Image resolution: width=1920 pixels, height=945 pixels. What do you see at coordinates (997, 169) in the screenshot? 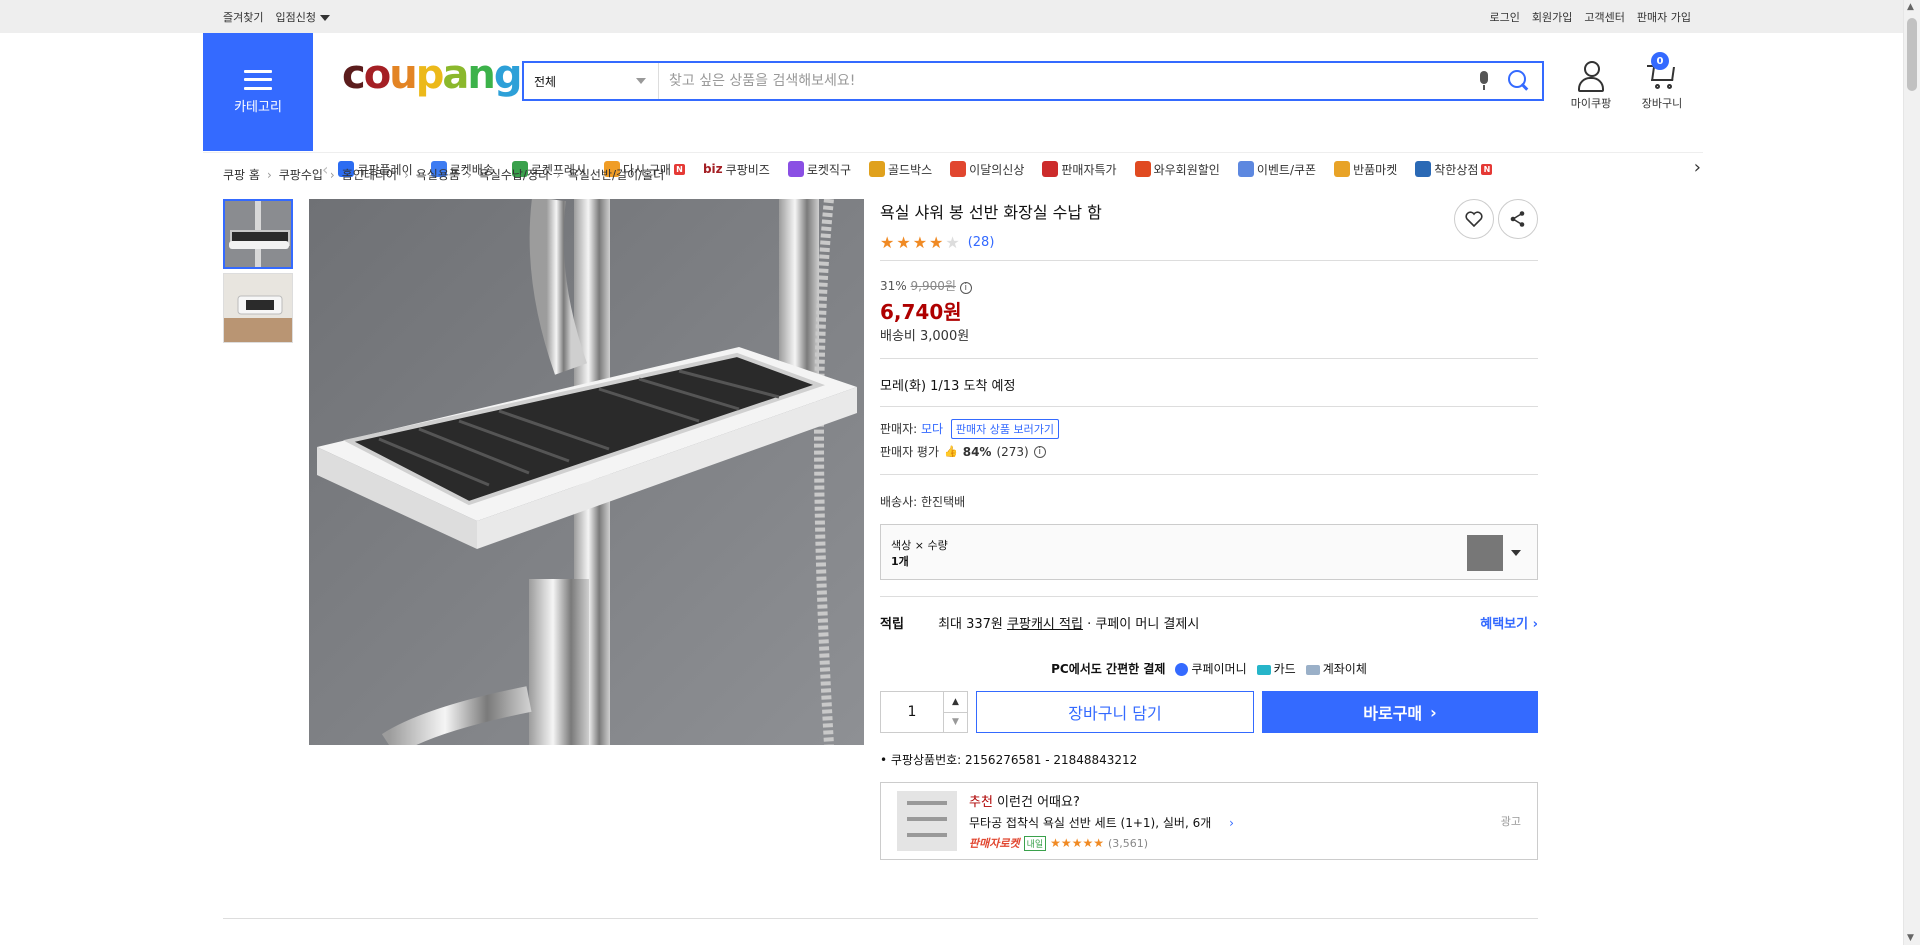
I see `nav-item-label: 이달의신상` at bounding box center [997, 169].